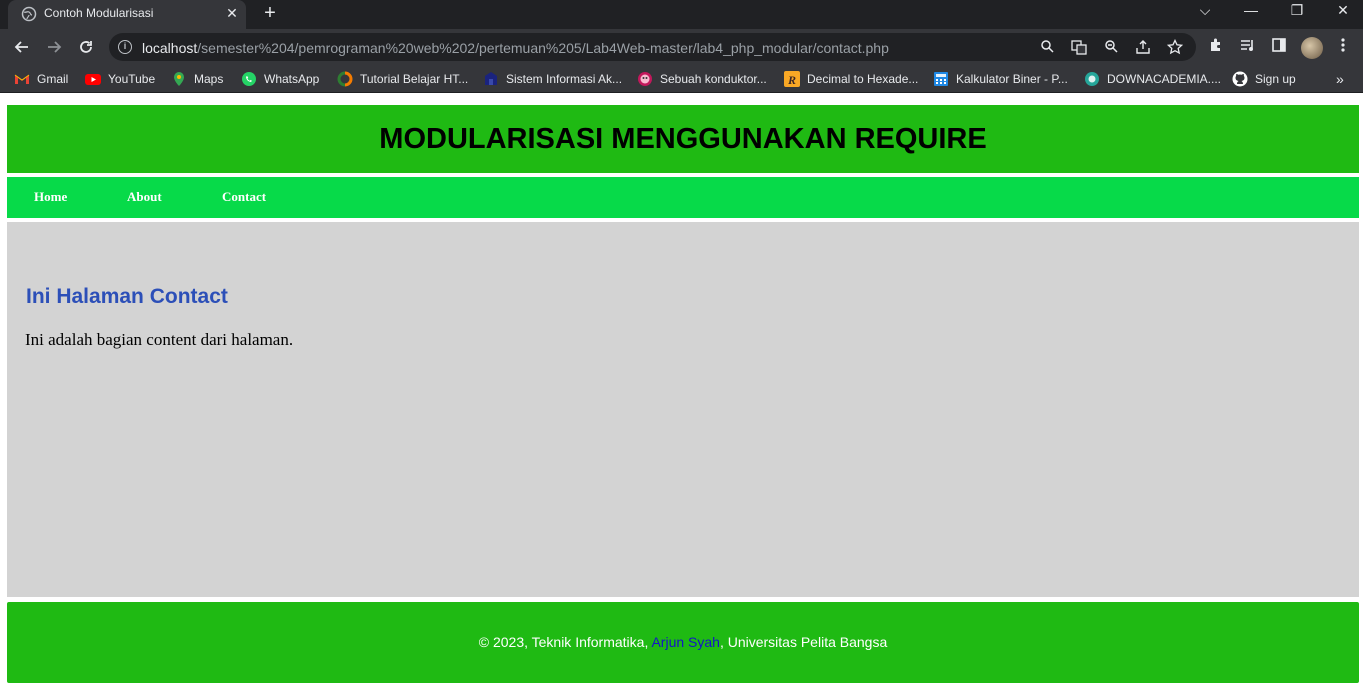 This screenshot has width=1363, height=684. What do you see at coordinates (1297, 11) in the screenshot?
I see `restore-icon: ❐` at bounding box center [1297, 11].